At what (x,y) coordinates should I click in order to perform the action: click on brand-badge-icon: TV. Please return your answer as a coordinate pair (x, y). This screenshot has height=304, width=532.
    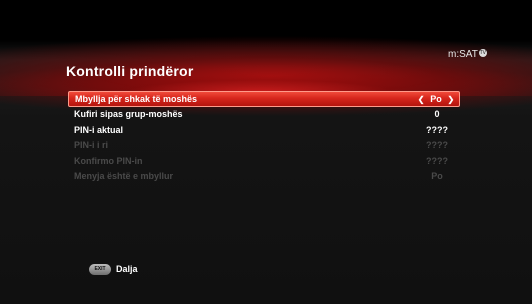
    Looking at the image, I should click on (482, 53).